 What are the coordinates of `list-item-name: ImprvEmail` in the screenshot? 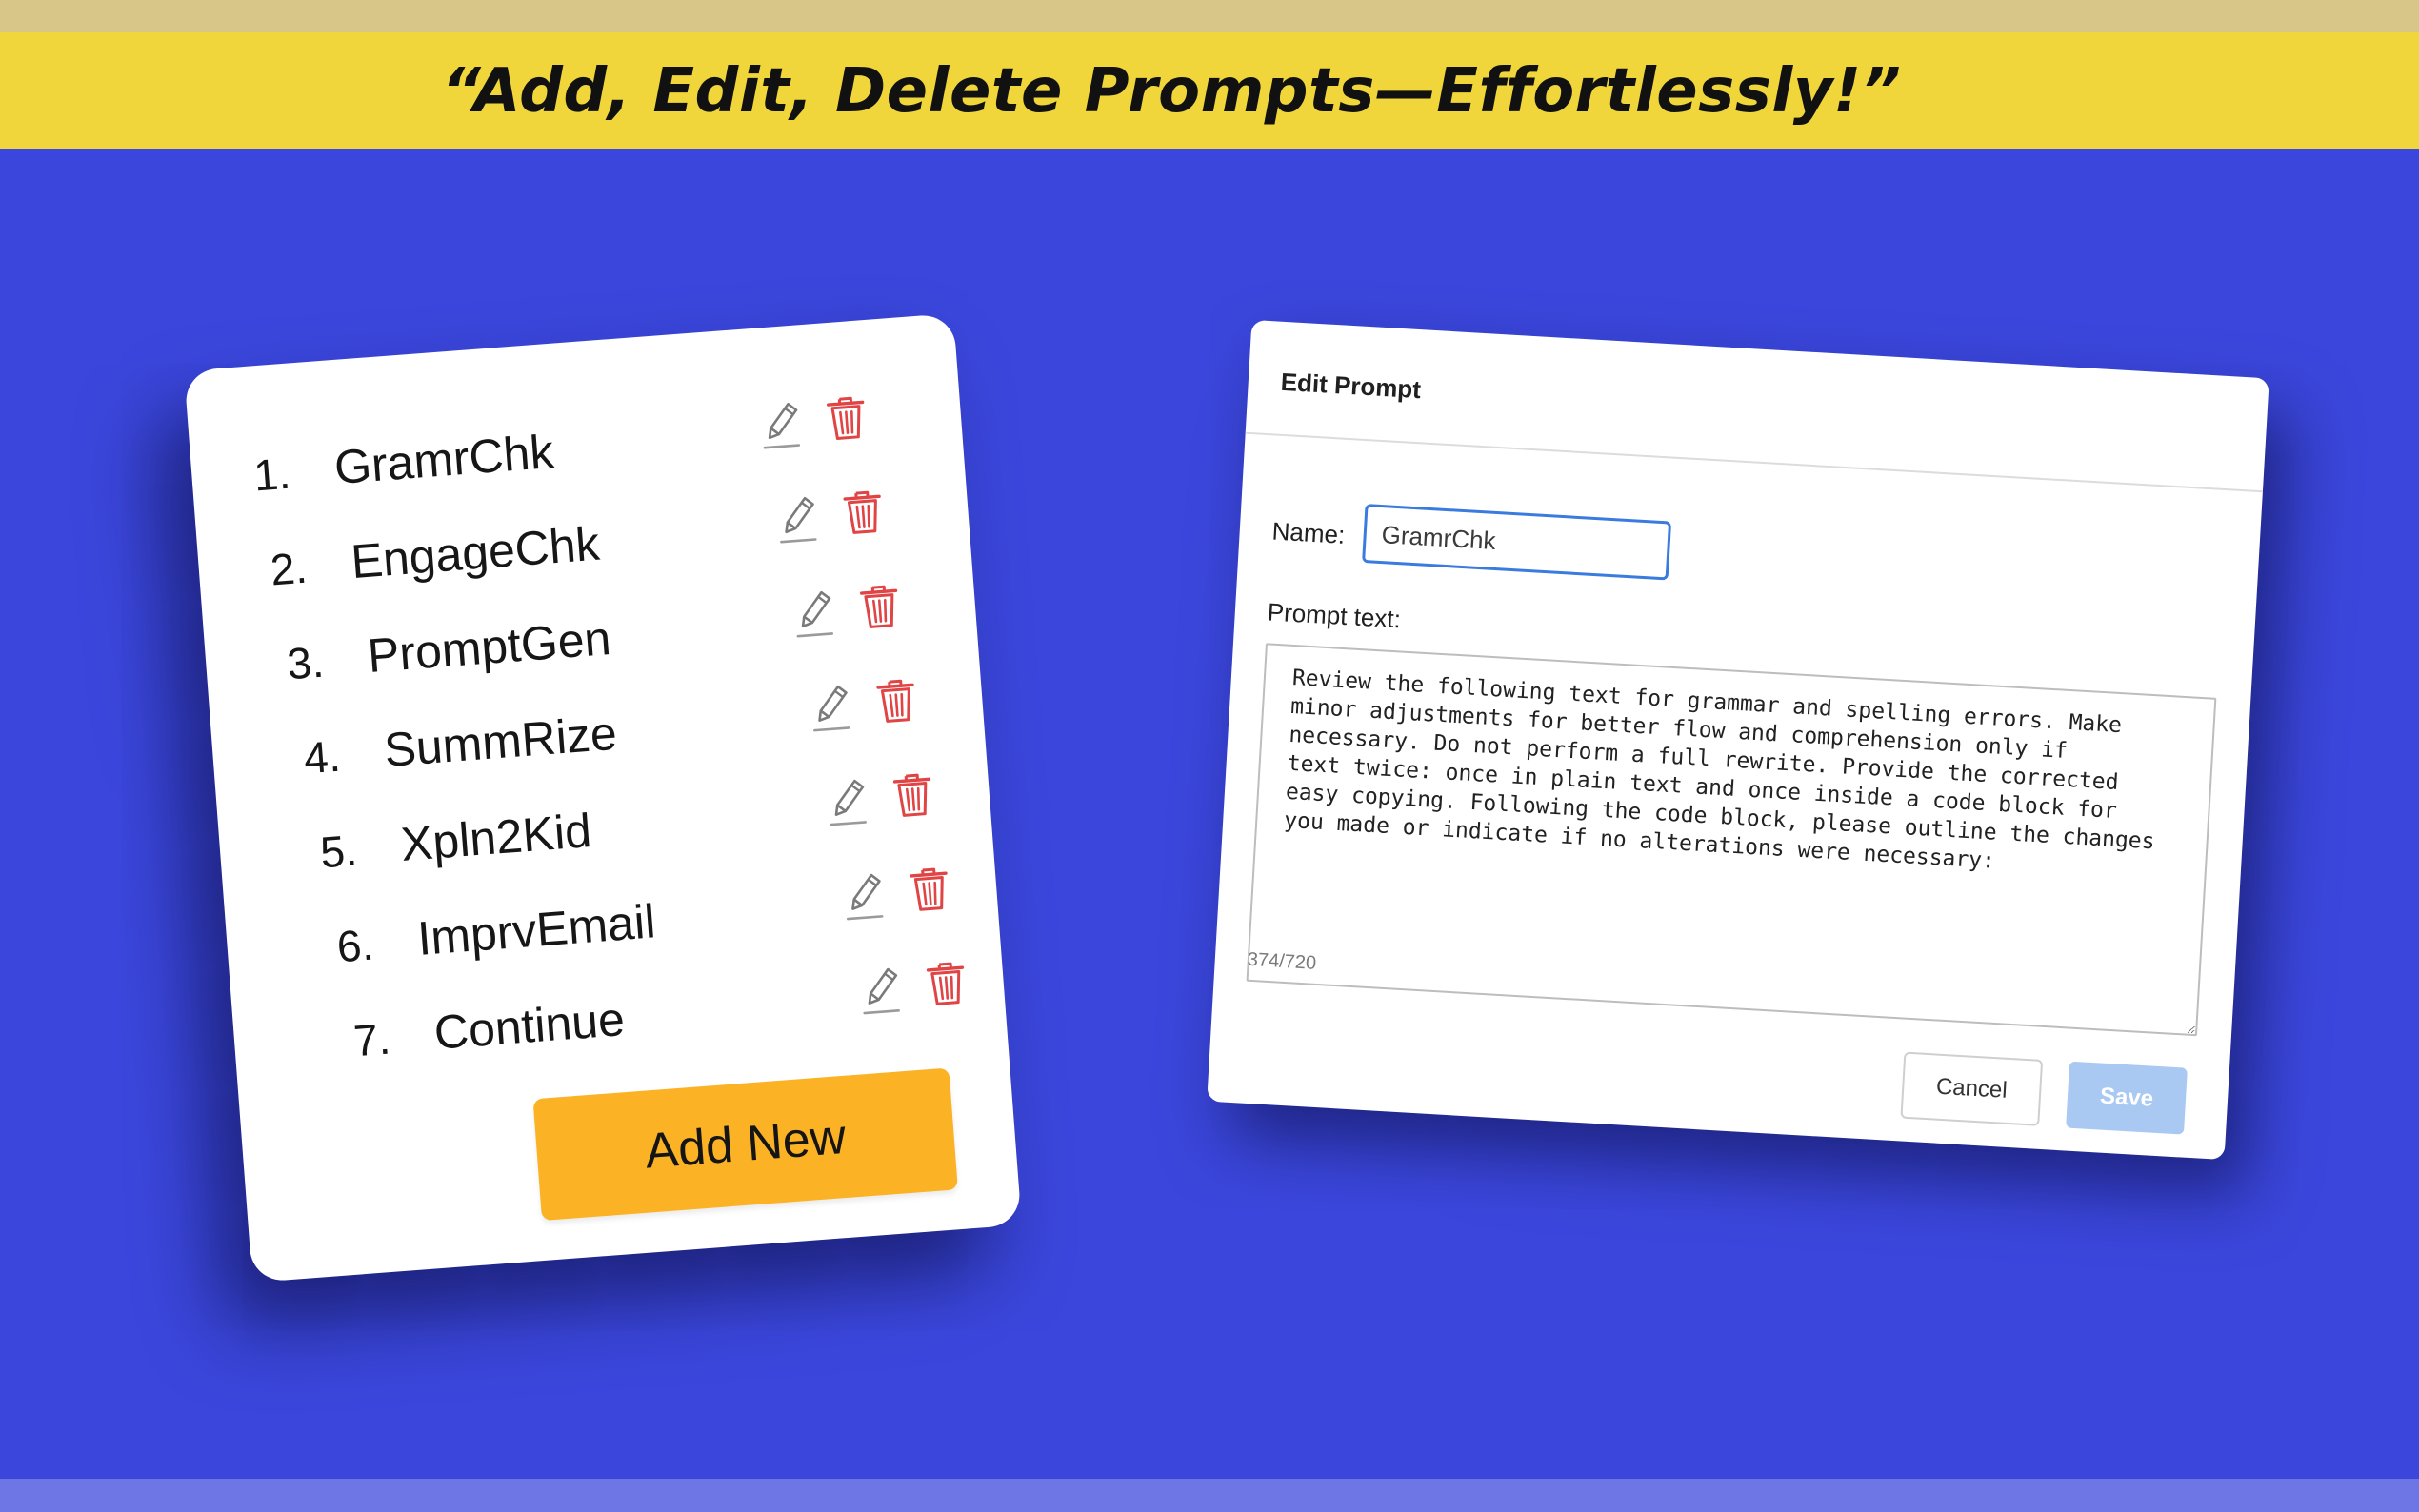 It's located at (536, 929).